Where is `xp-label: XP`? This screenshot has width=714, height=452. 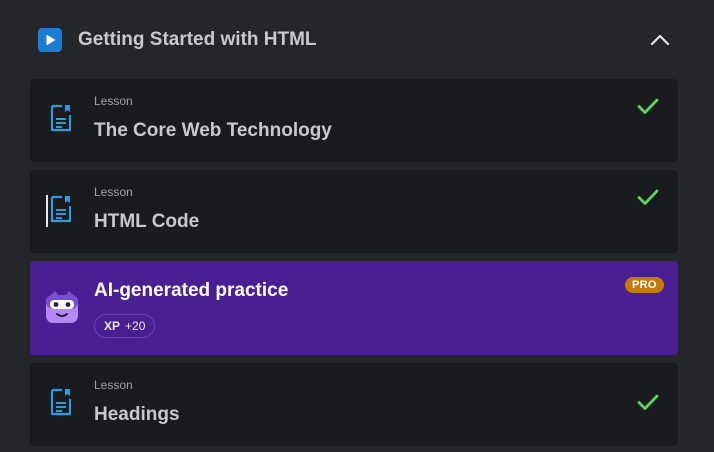 xp-label: XP is located at coordinates (112, 326).